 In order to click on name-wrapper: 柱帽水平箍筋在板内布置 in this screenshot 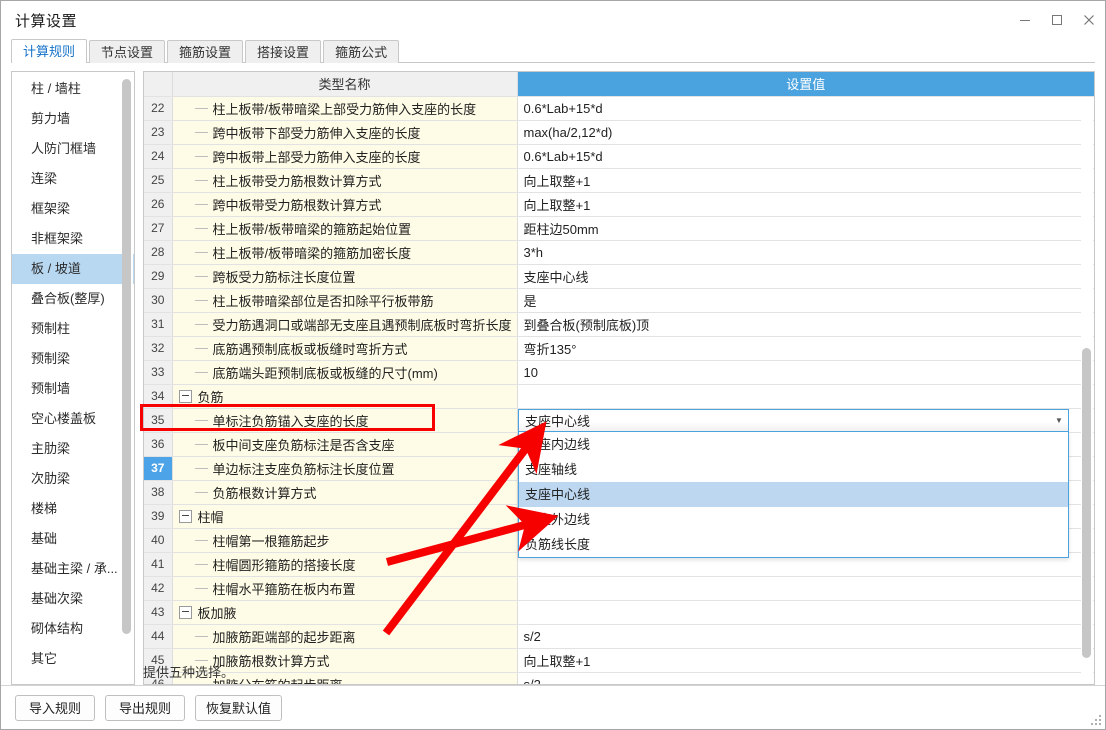, I will do `click(345, 588)`.